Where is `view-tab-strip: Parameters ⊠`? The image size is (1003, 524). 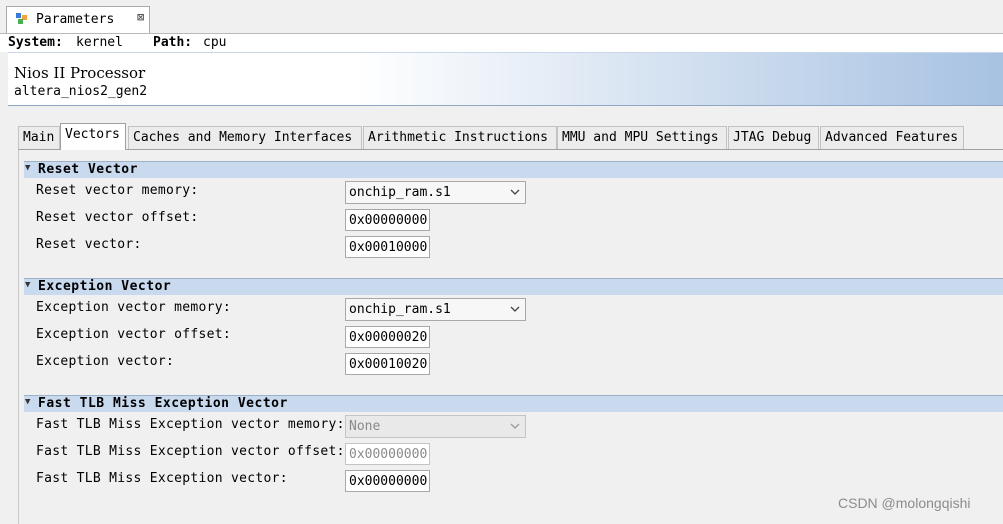 view-tab-strip: Parameters ⊠ is located at coordinates (501, 17).